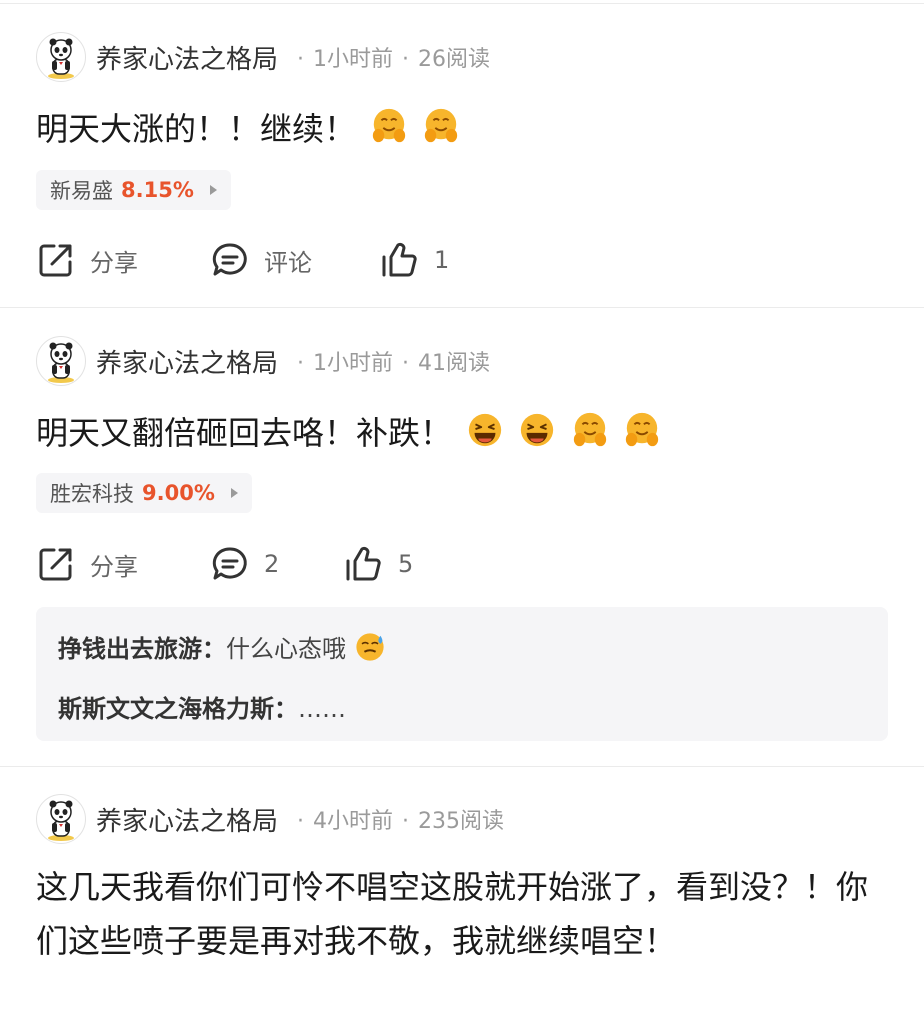  I want to click on stock-name: 胜宏科技, so click(92, 494).